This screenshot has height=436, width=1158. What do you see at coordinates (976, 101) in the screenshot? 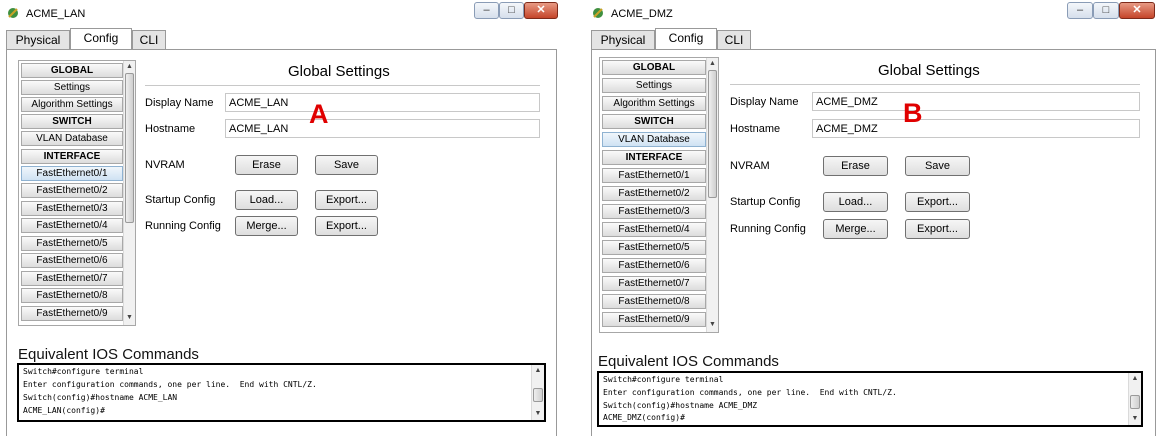
I see `display-name-field: ACME_DMZ` at bounding box center [976, 101].